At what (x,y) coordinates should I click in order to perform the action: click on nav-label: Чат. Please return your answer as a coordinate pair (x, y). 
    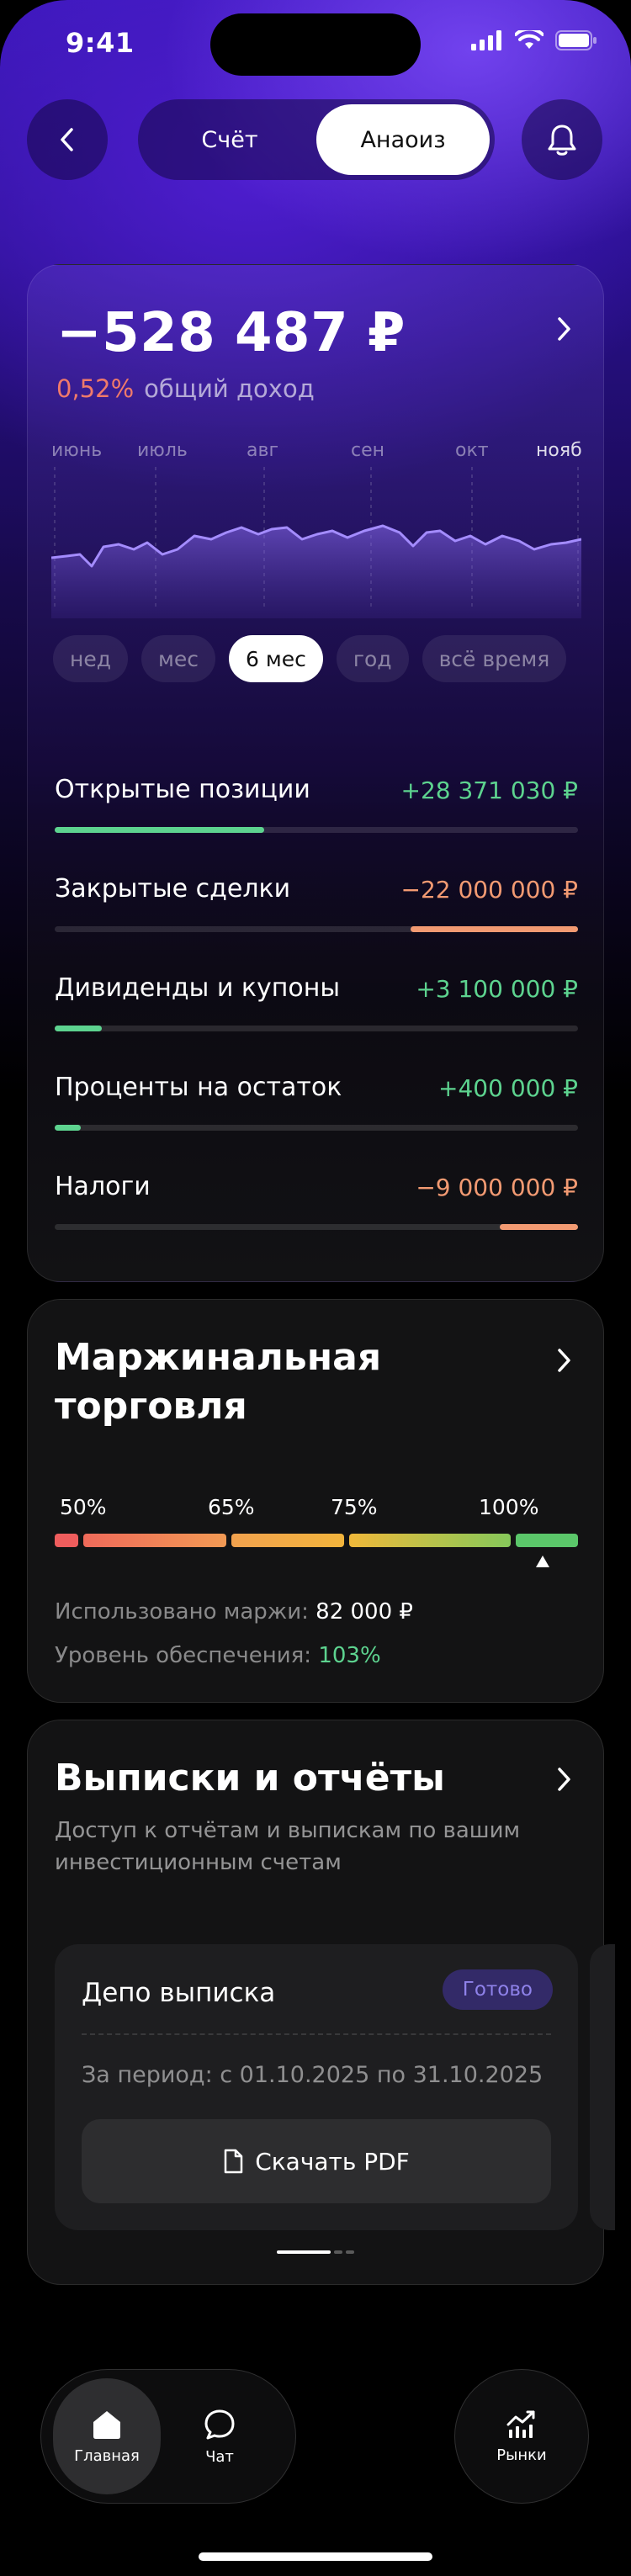
    Looking at the image, I should click on (219, 2456).